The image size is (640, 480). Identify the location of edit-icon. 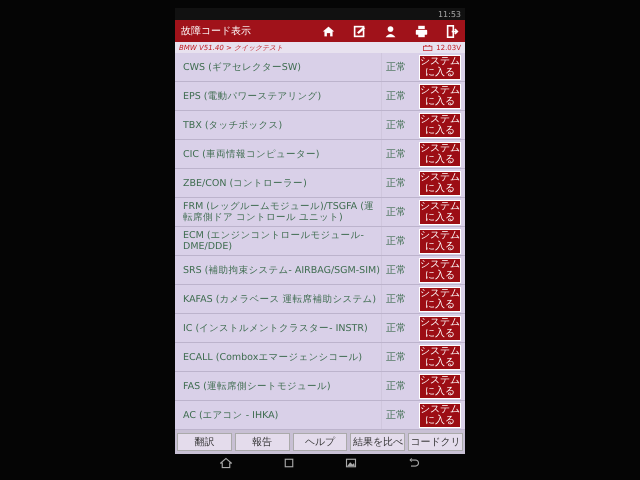
(359, 31).